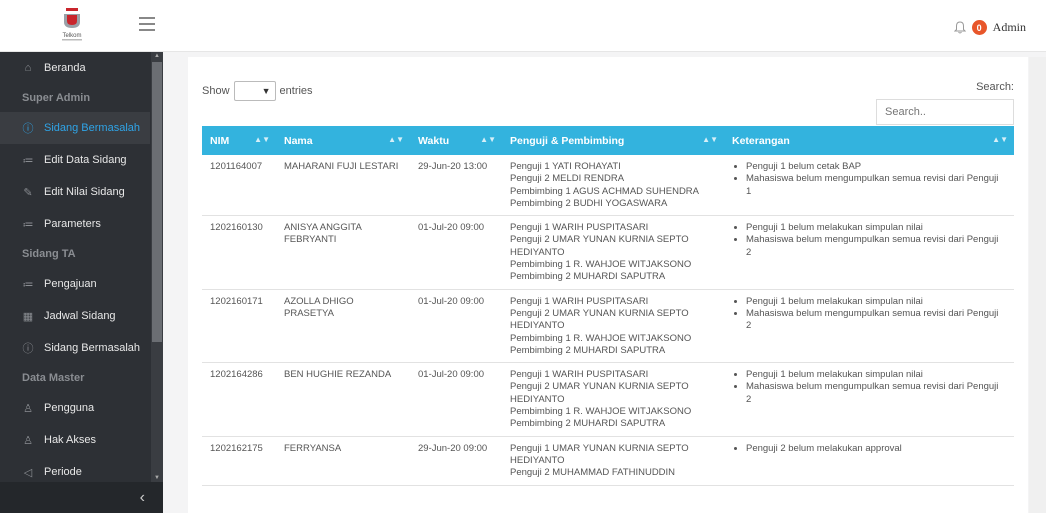 This screenshot has width=1046, height=513. I want to click on cell-nama: AZOLLA DHIGO PRASETYA, so click(343, 326).